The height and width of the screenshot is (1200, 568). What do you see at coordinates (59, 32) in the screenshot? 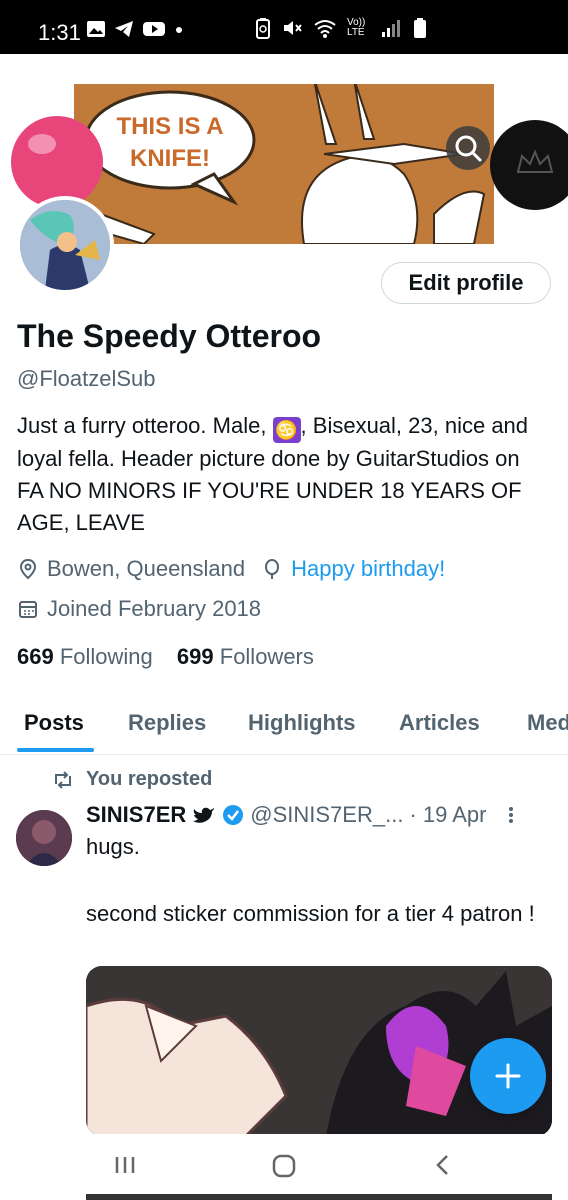
I see `status-time: 1:31` at bounding box center [59, 32].